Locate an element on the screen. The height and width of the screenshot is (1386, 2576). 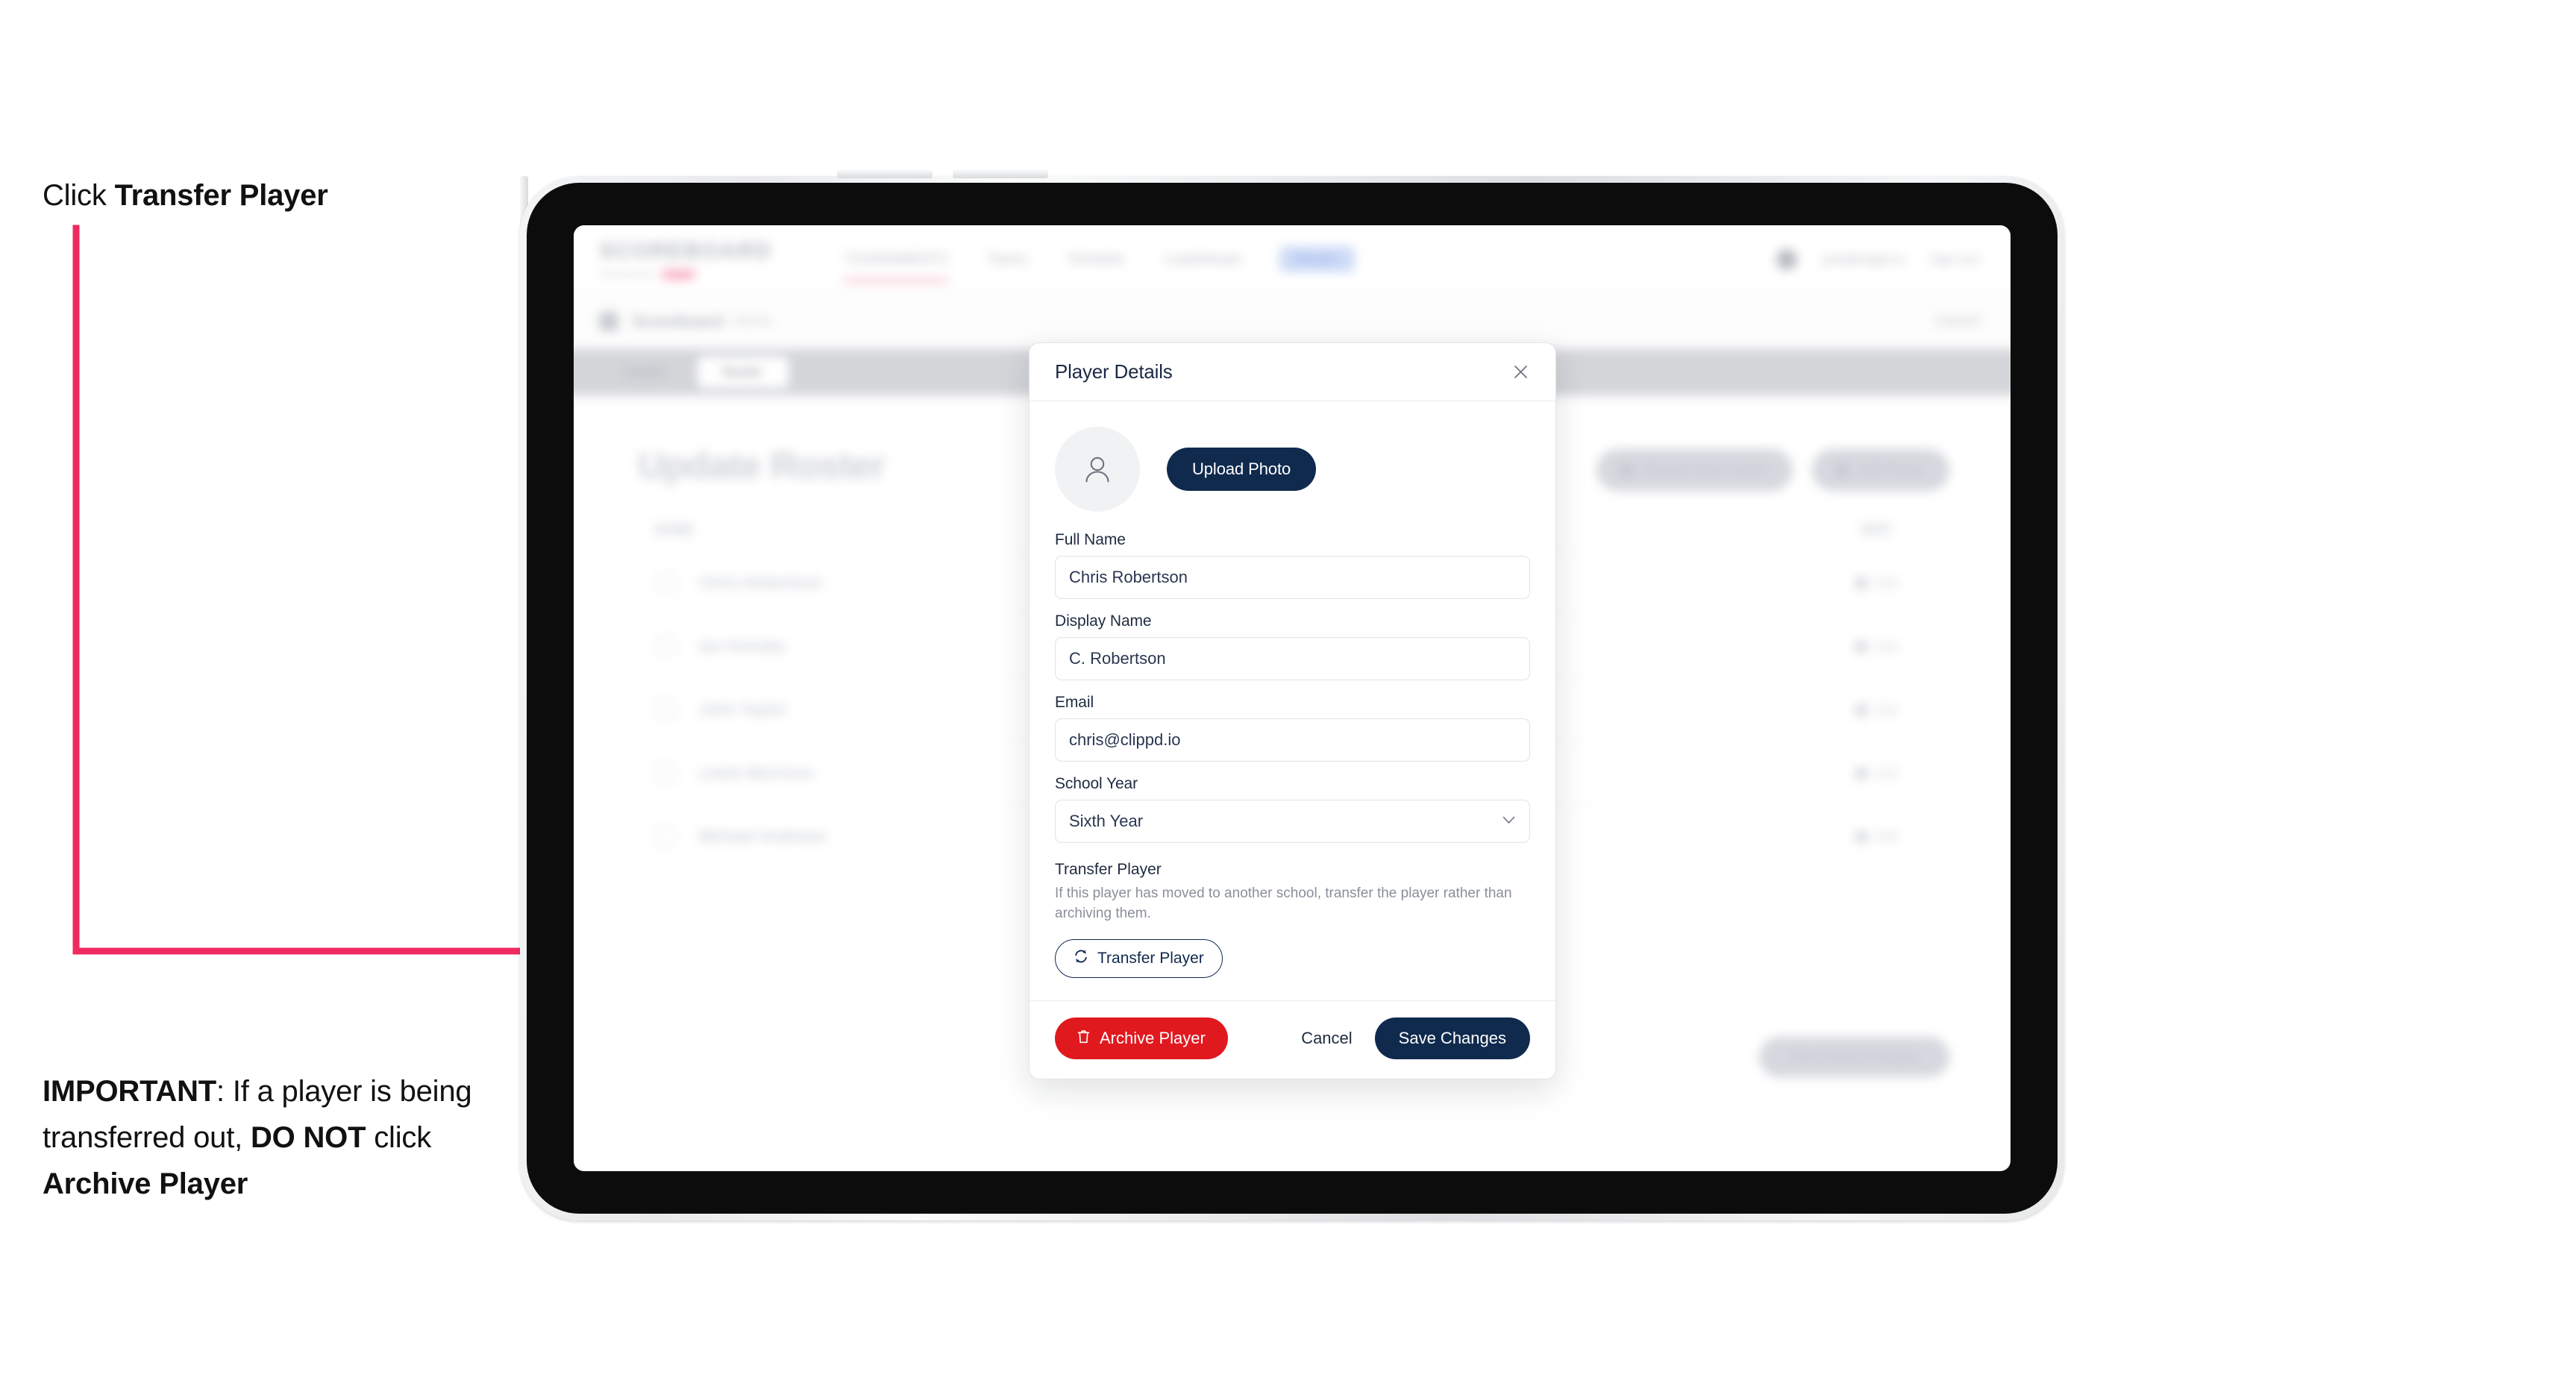
annotation-top-bold: Transfer Player is located at coordinates (221, 196).